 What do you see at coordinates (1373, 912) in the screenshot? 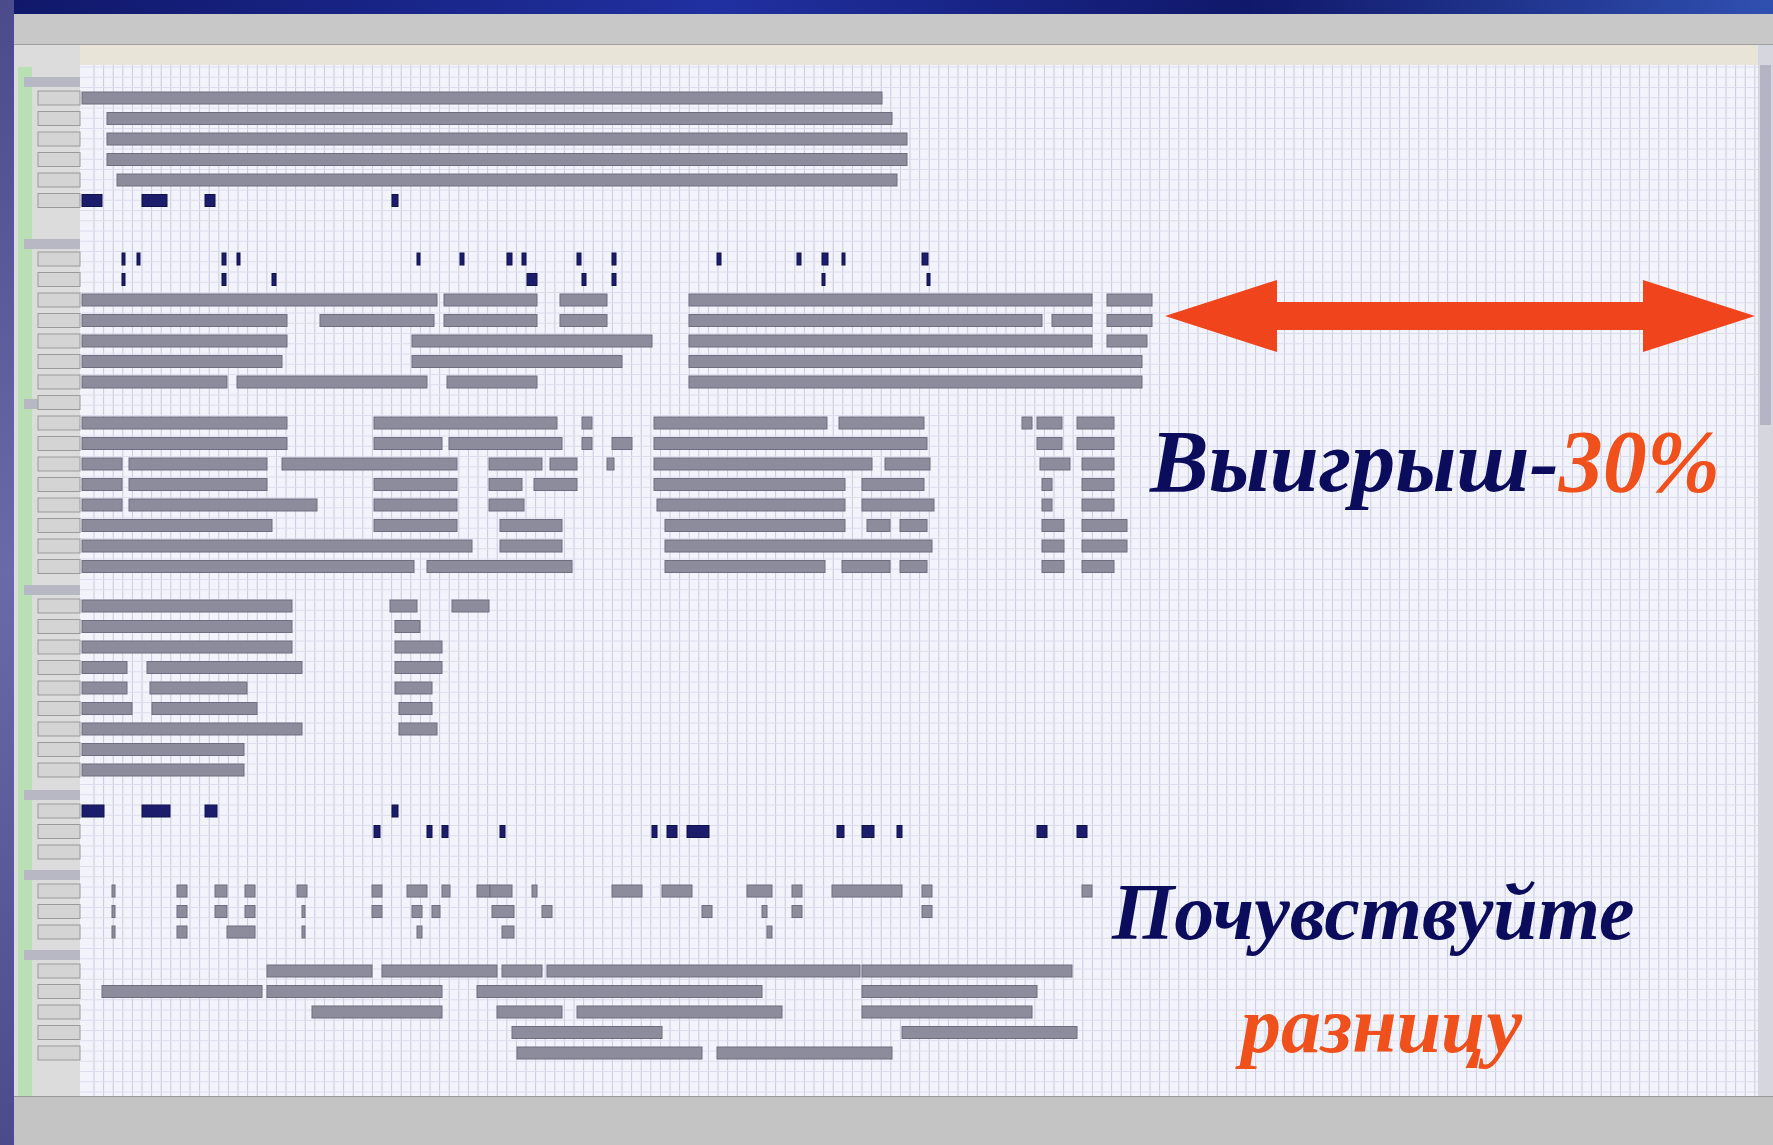
I see `tagline-text: Почувствуйте` at bounding box center [1373, 912].